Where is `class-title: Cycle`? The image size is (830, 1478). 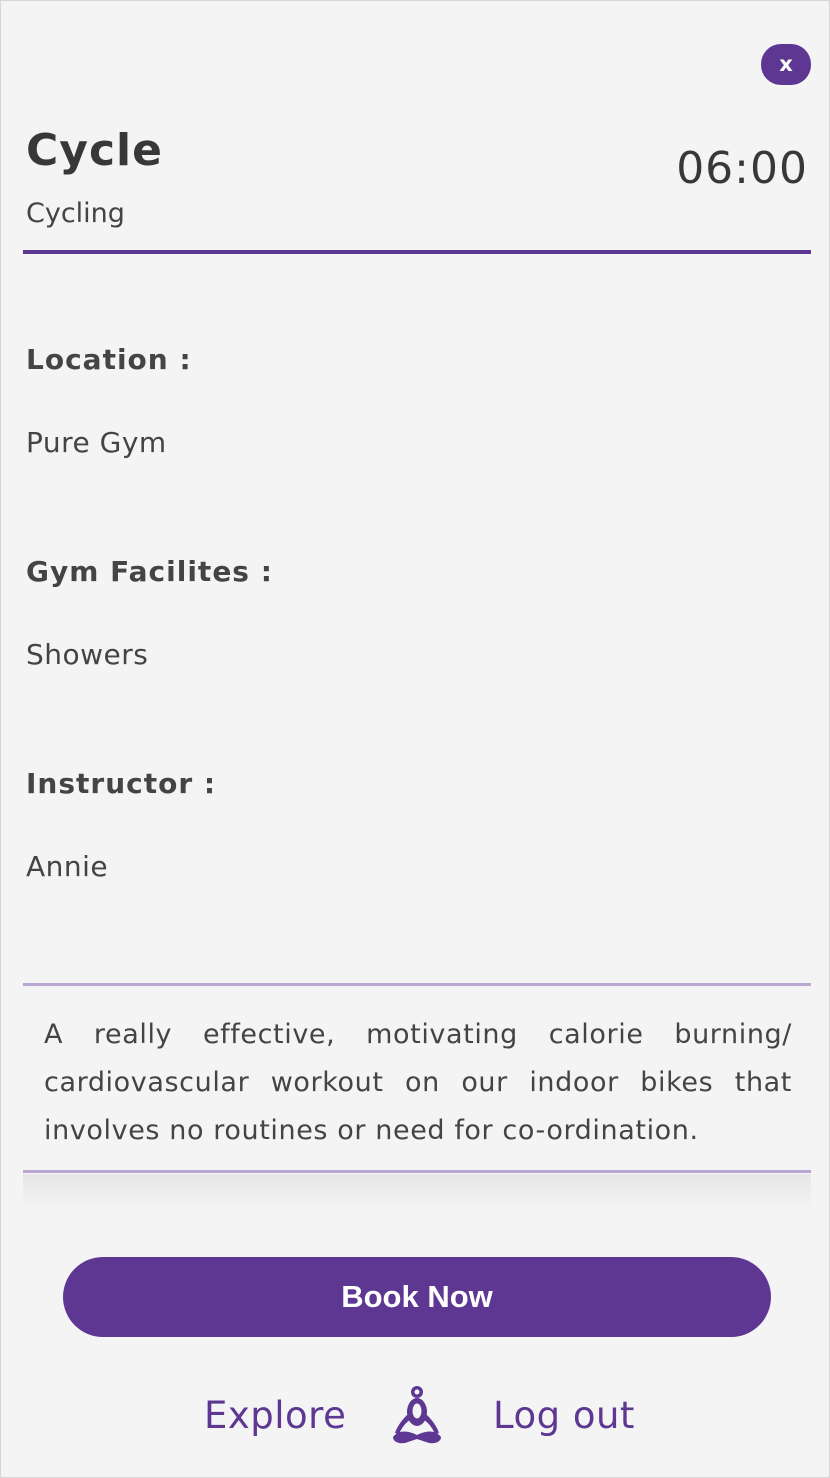 class-title: Cycle is located at coordinates (94, 150).